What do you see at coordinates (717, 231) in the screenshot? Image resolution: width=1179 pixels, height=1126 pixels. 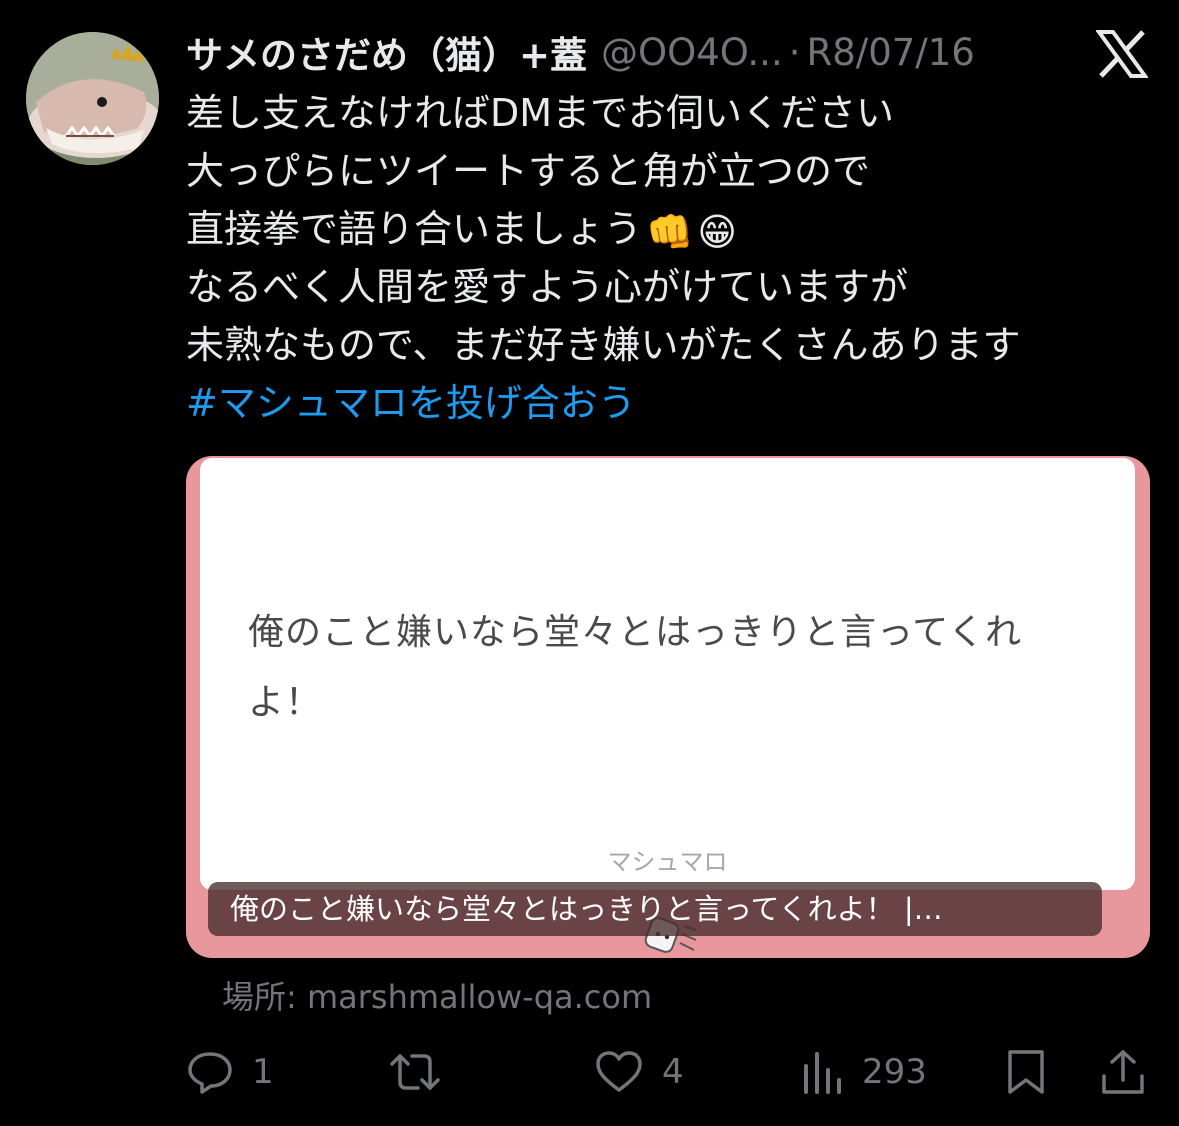 I see `grin-emoji-icon: 😁` at bounding box center [717, 231].